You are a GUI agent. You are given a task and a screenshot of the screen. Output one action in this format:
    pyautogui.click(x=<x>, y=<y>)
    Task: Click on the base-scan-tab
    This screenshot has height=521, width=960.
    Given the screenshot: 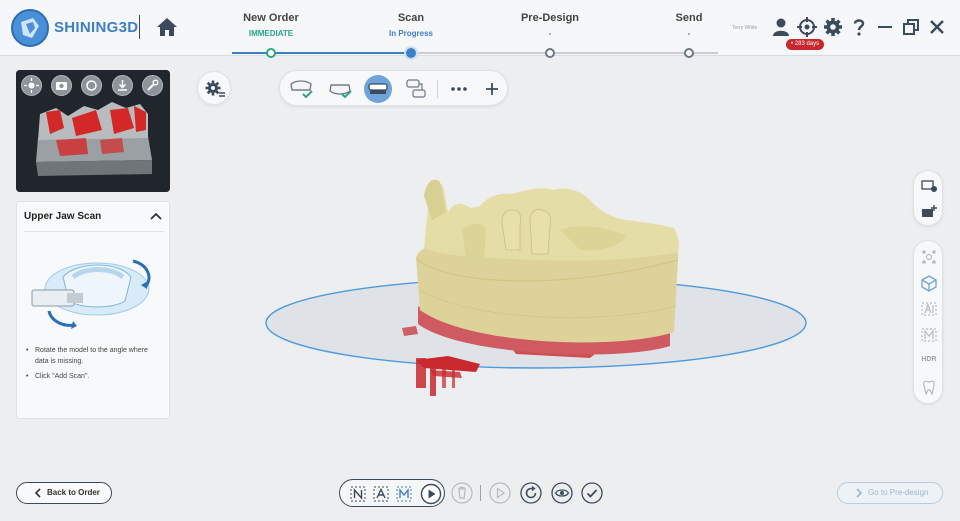 What is the action you would take?
    pyautogui.click(x=378, y=89)
    